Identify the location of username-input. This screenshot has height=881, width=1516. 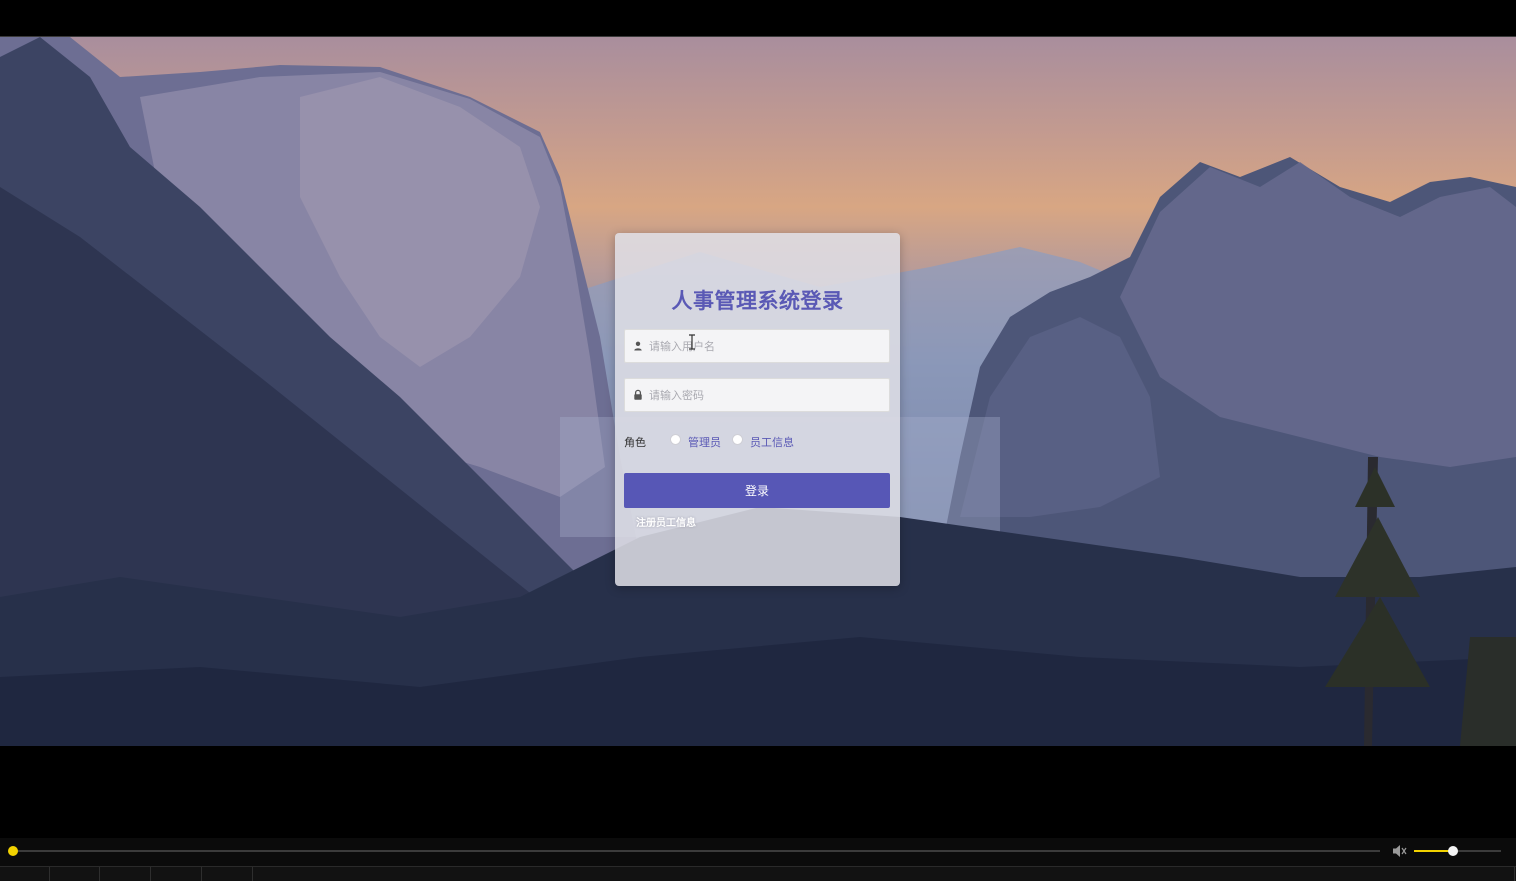
(767, 346).